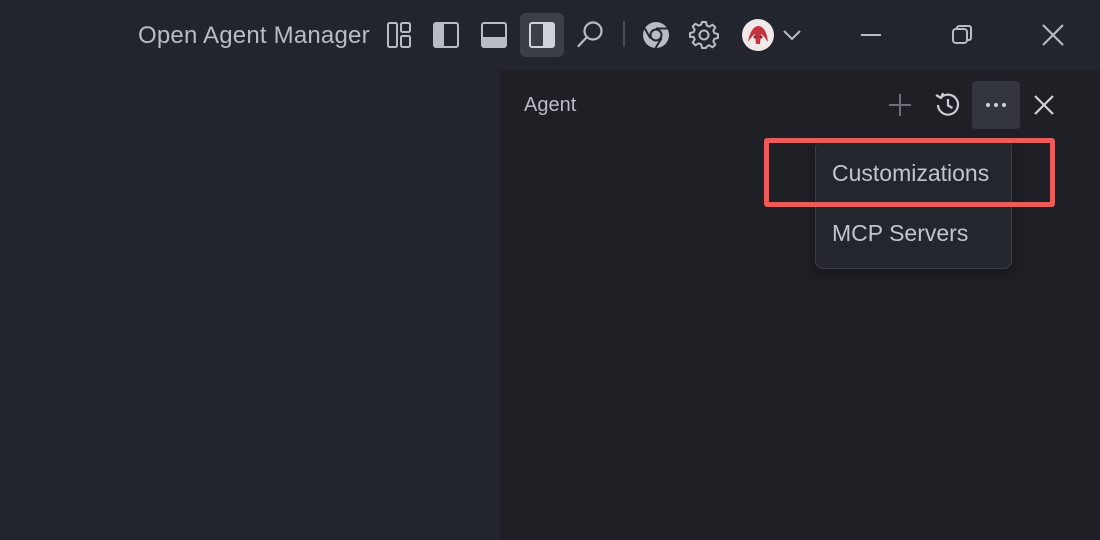  What do you see at coordinates (542, 35) in the screenshot?
I see `toggle-secondary-sidebar-icon` at bounding box center [542, 35].